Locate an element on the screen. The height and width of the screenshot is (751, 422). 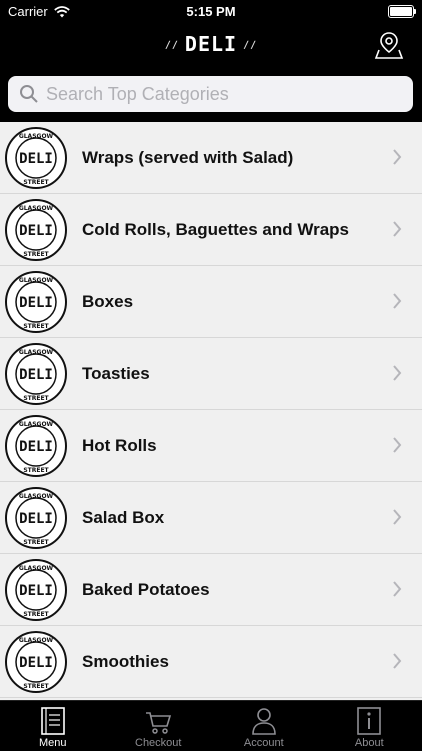
search-bar-container is located at coordinates (211, 96).